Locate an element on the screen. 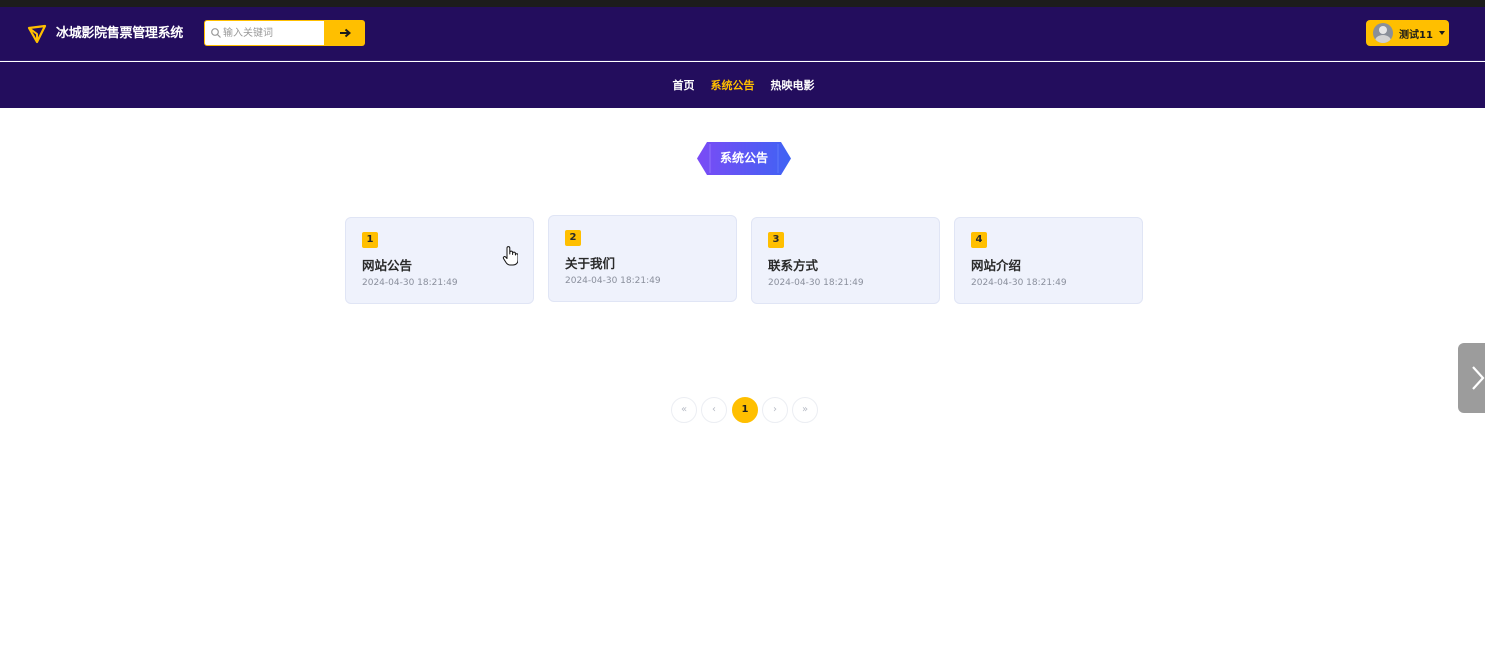 This screenshot has height=646, width=1485. side-drawer-toggle is located at coordinates (1471, 378).